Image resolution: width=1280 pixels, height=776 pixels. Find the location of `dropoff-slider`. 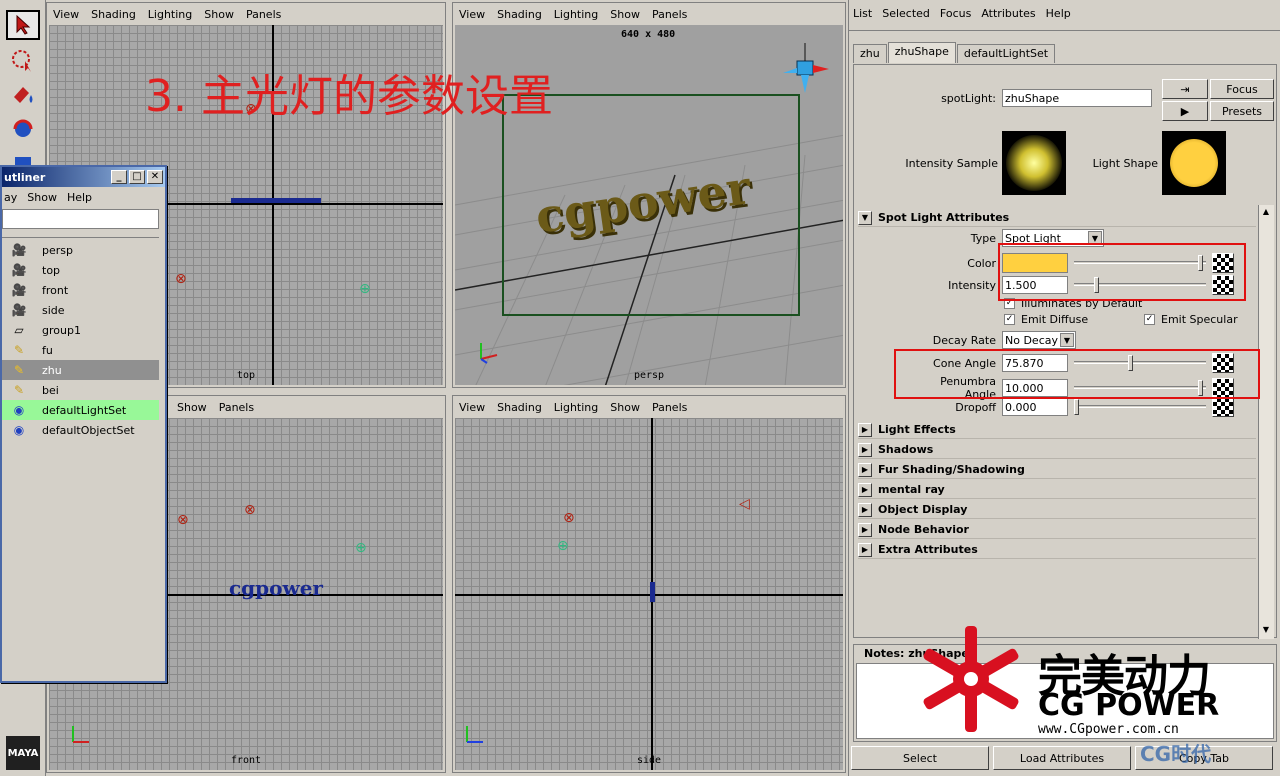

dropoff-slider is located at coordinates (1140, 407).